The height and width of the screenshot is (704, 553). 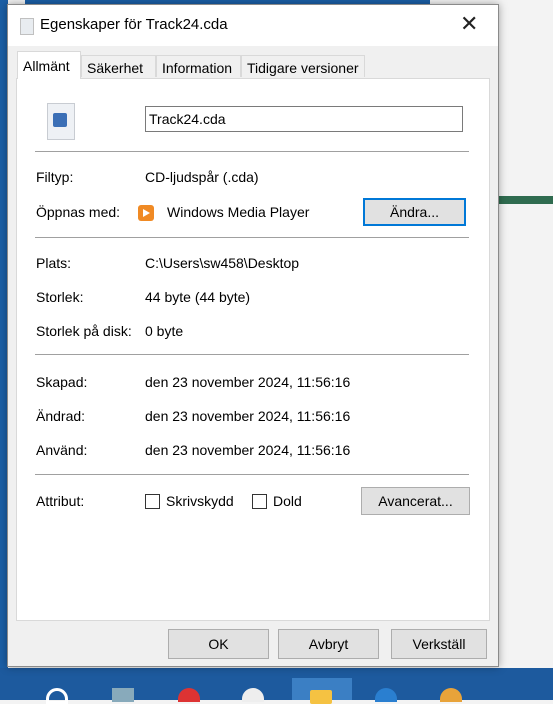 I want to click on file-type-label: Filtyp:, so click(x=55, y=177).